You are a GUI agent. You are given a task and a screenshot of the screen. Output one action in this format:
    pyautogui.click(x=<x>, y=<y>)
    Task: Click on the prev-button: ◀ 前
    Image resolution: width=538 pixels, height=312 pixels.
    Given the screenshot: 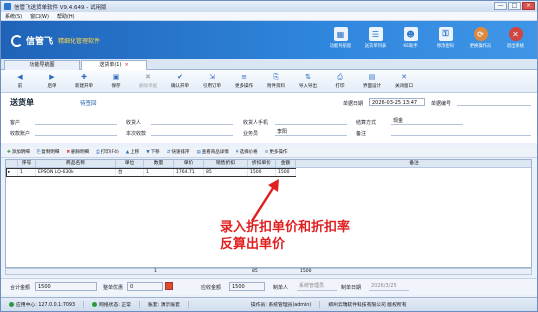 What is the action you would take?
    pyautogui.click(x=20, y=81)
    